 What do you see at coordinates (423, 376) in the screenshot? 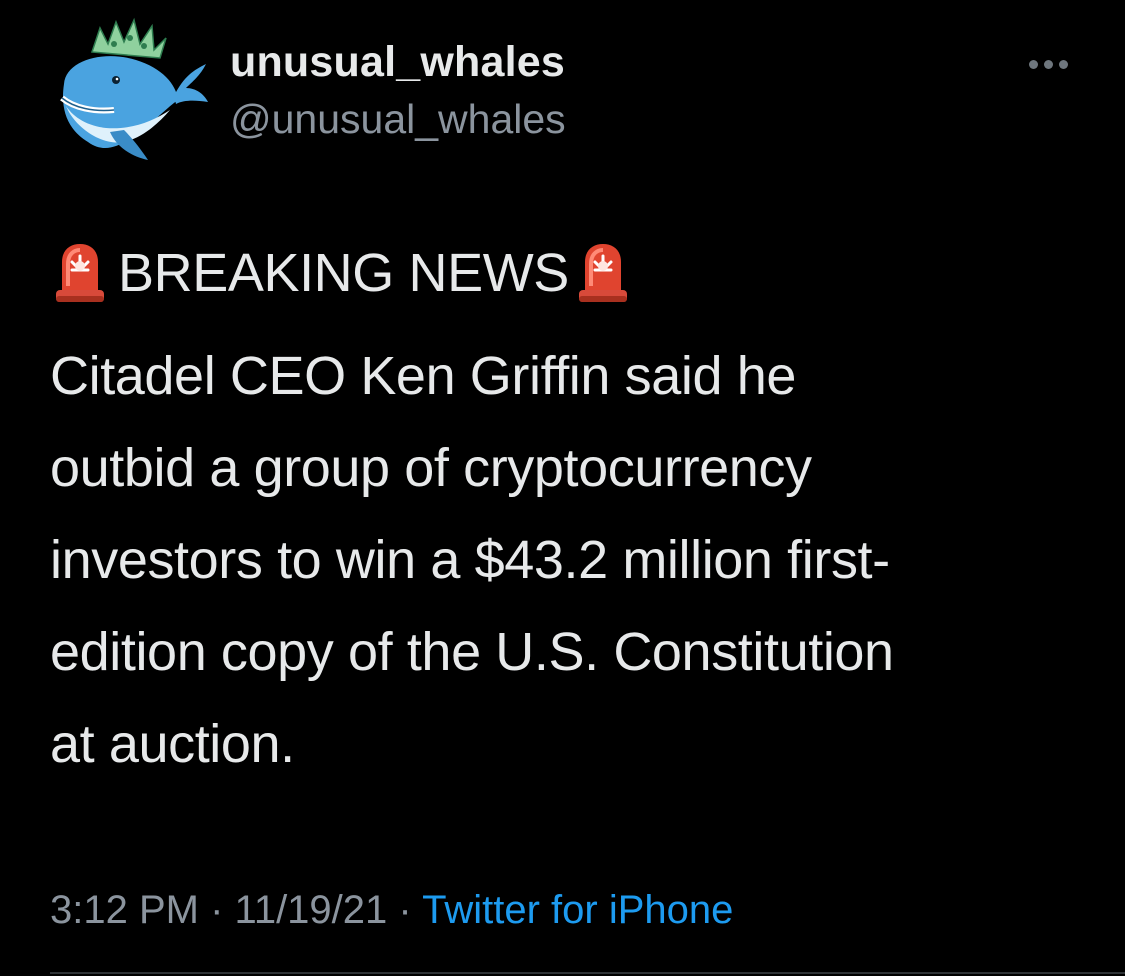
I see `tweet-line: Citadel CEO Ken Griffin said he` at bounding box center [423, 376].